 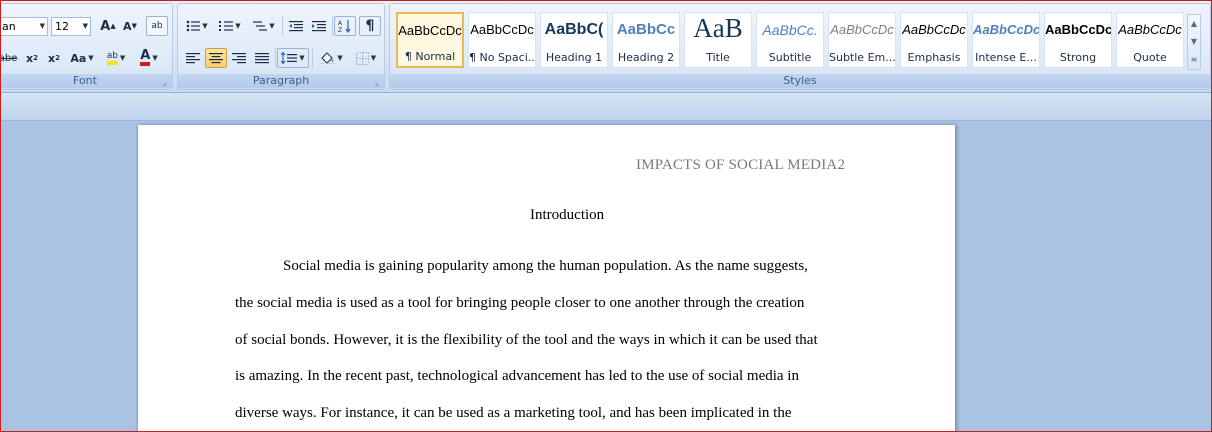 I want to click on align-center-icon, so click(x=216, y=58).